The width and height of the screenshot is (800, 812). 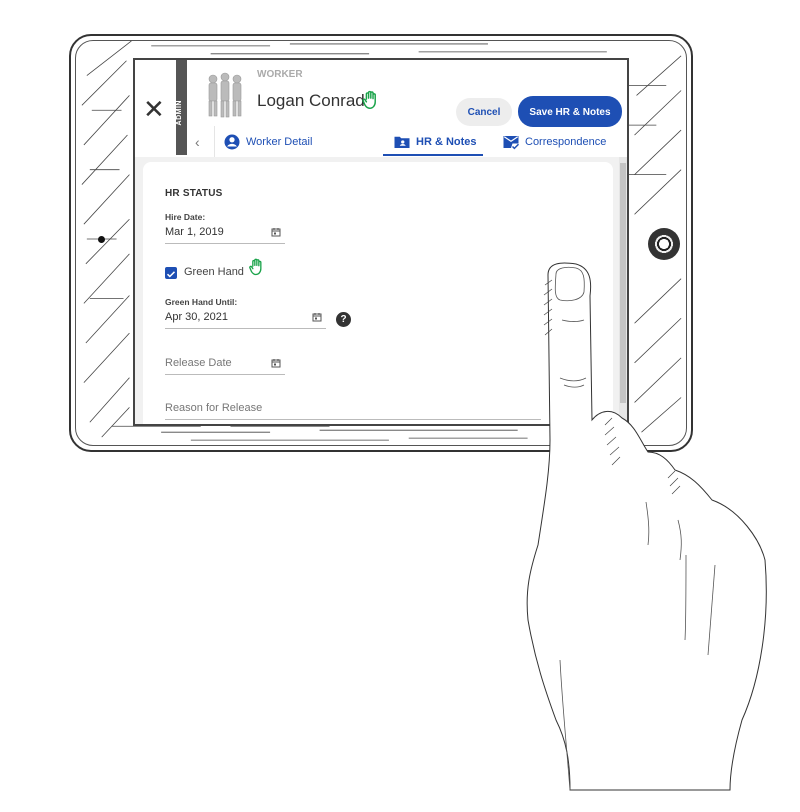 I want to click on green-hand-until-value: Apr 30, 2021, so click(x=196, y=317).